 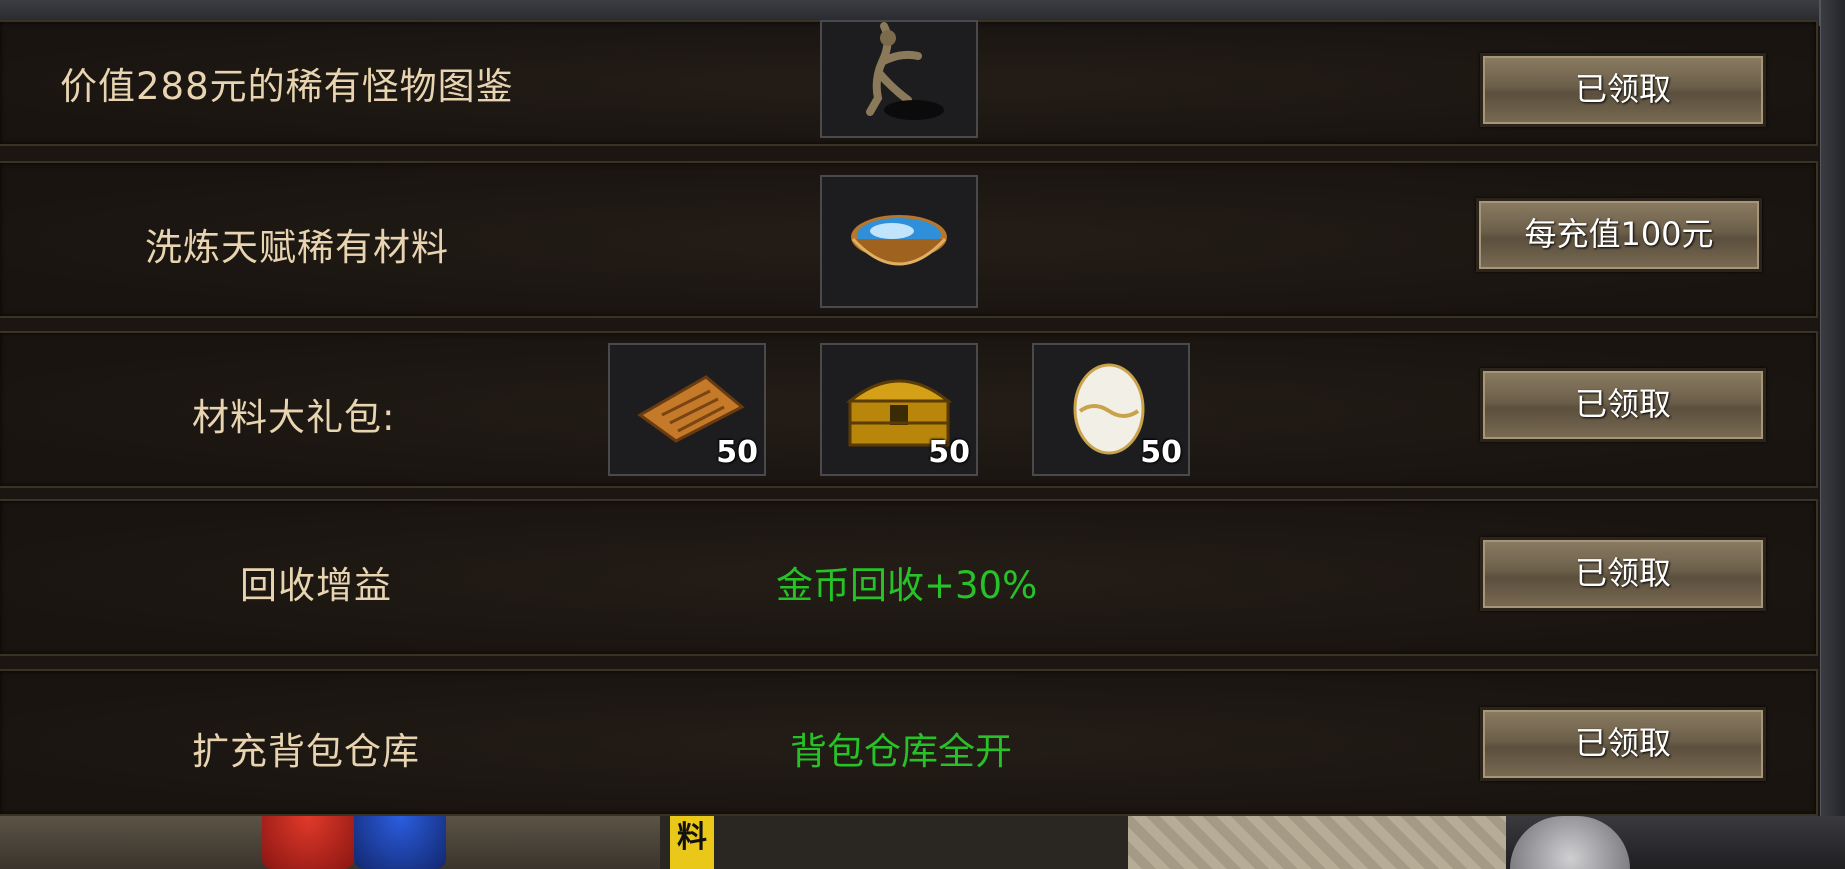 What do you see at coordinates (901, 751) in the screenshot?
I see `bonus-text: 背包仓库全开` at bounding box center [901, 751].